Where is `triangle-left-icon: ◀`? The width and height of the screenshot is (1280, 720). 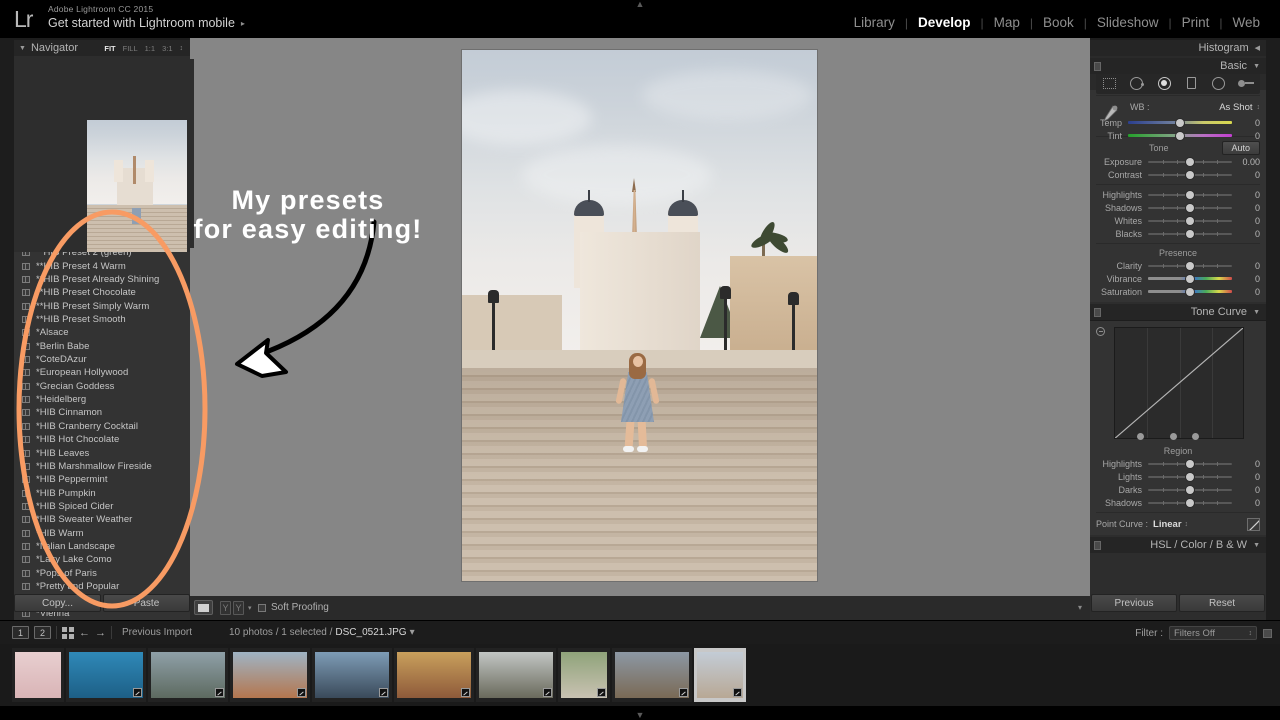 triangle-left-icon: ◀ is located at coordinates (1257, 48).